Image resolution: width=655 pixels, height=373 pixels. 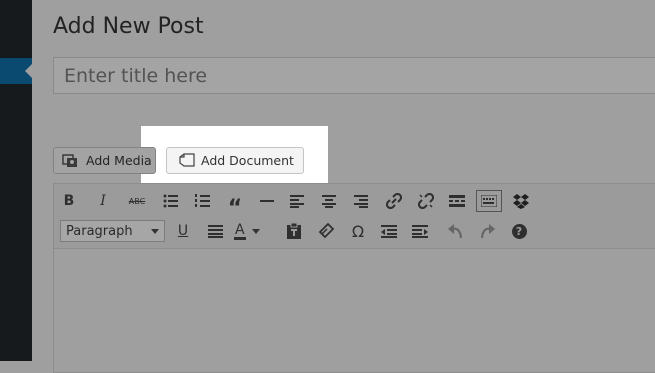 I want to click on italic-label: I, so click(x=103, y=201).